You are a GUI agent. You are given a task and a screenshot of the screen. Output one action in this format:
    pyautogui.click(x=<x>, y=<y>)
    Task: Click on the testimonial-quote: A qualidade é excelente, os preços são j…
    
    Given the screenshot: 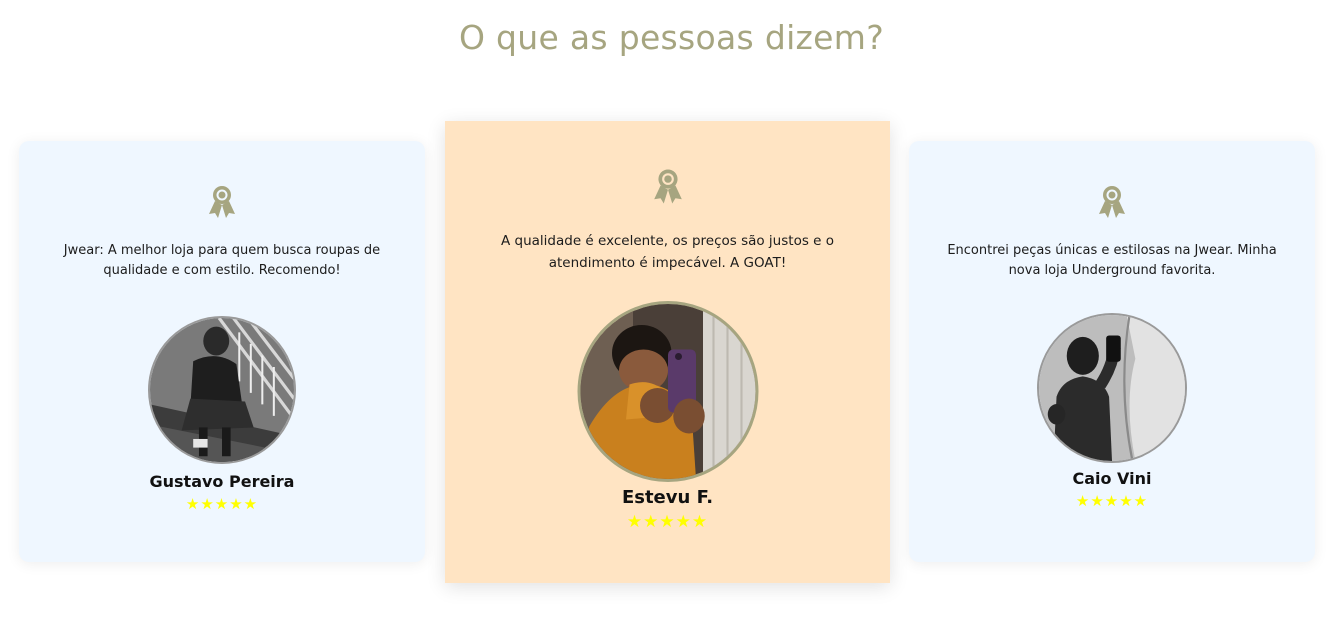 What is the action you would take?
    pyautogui.click(x=667, y=252)
    